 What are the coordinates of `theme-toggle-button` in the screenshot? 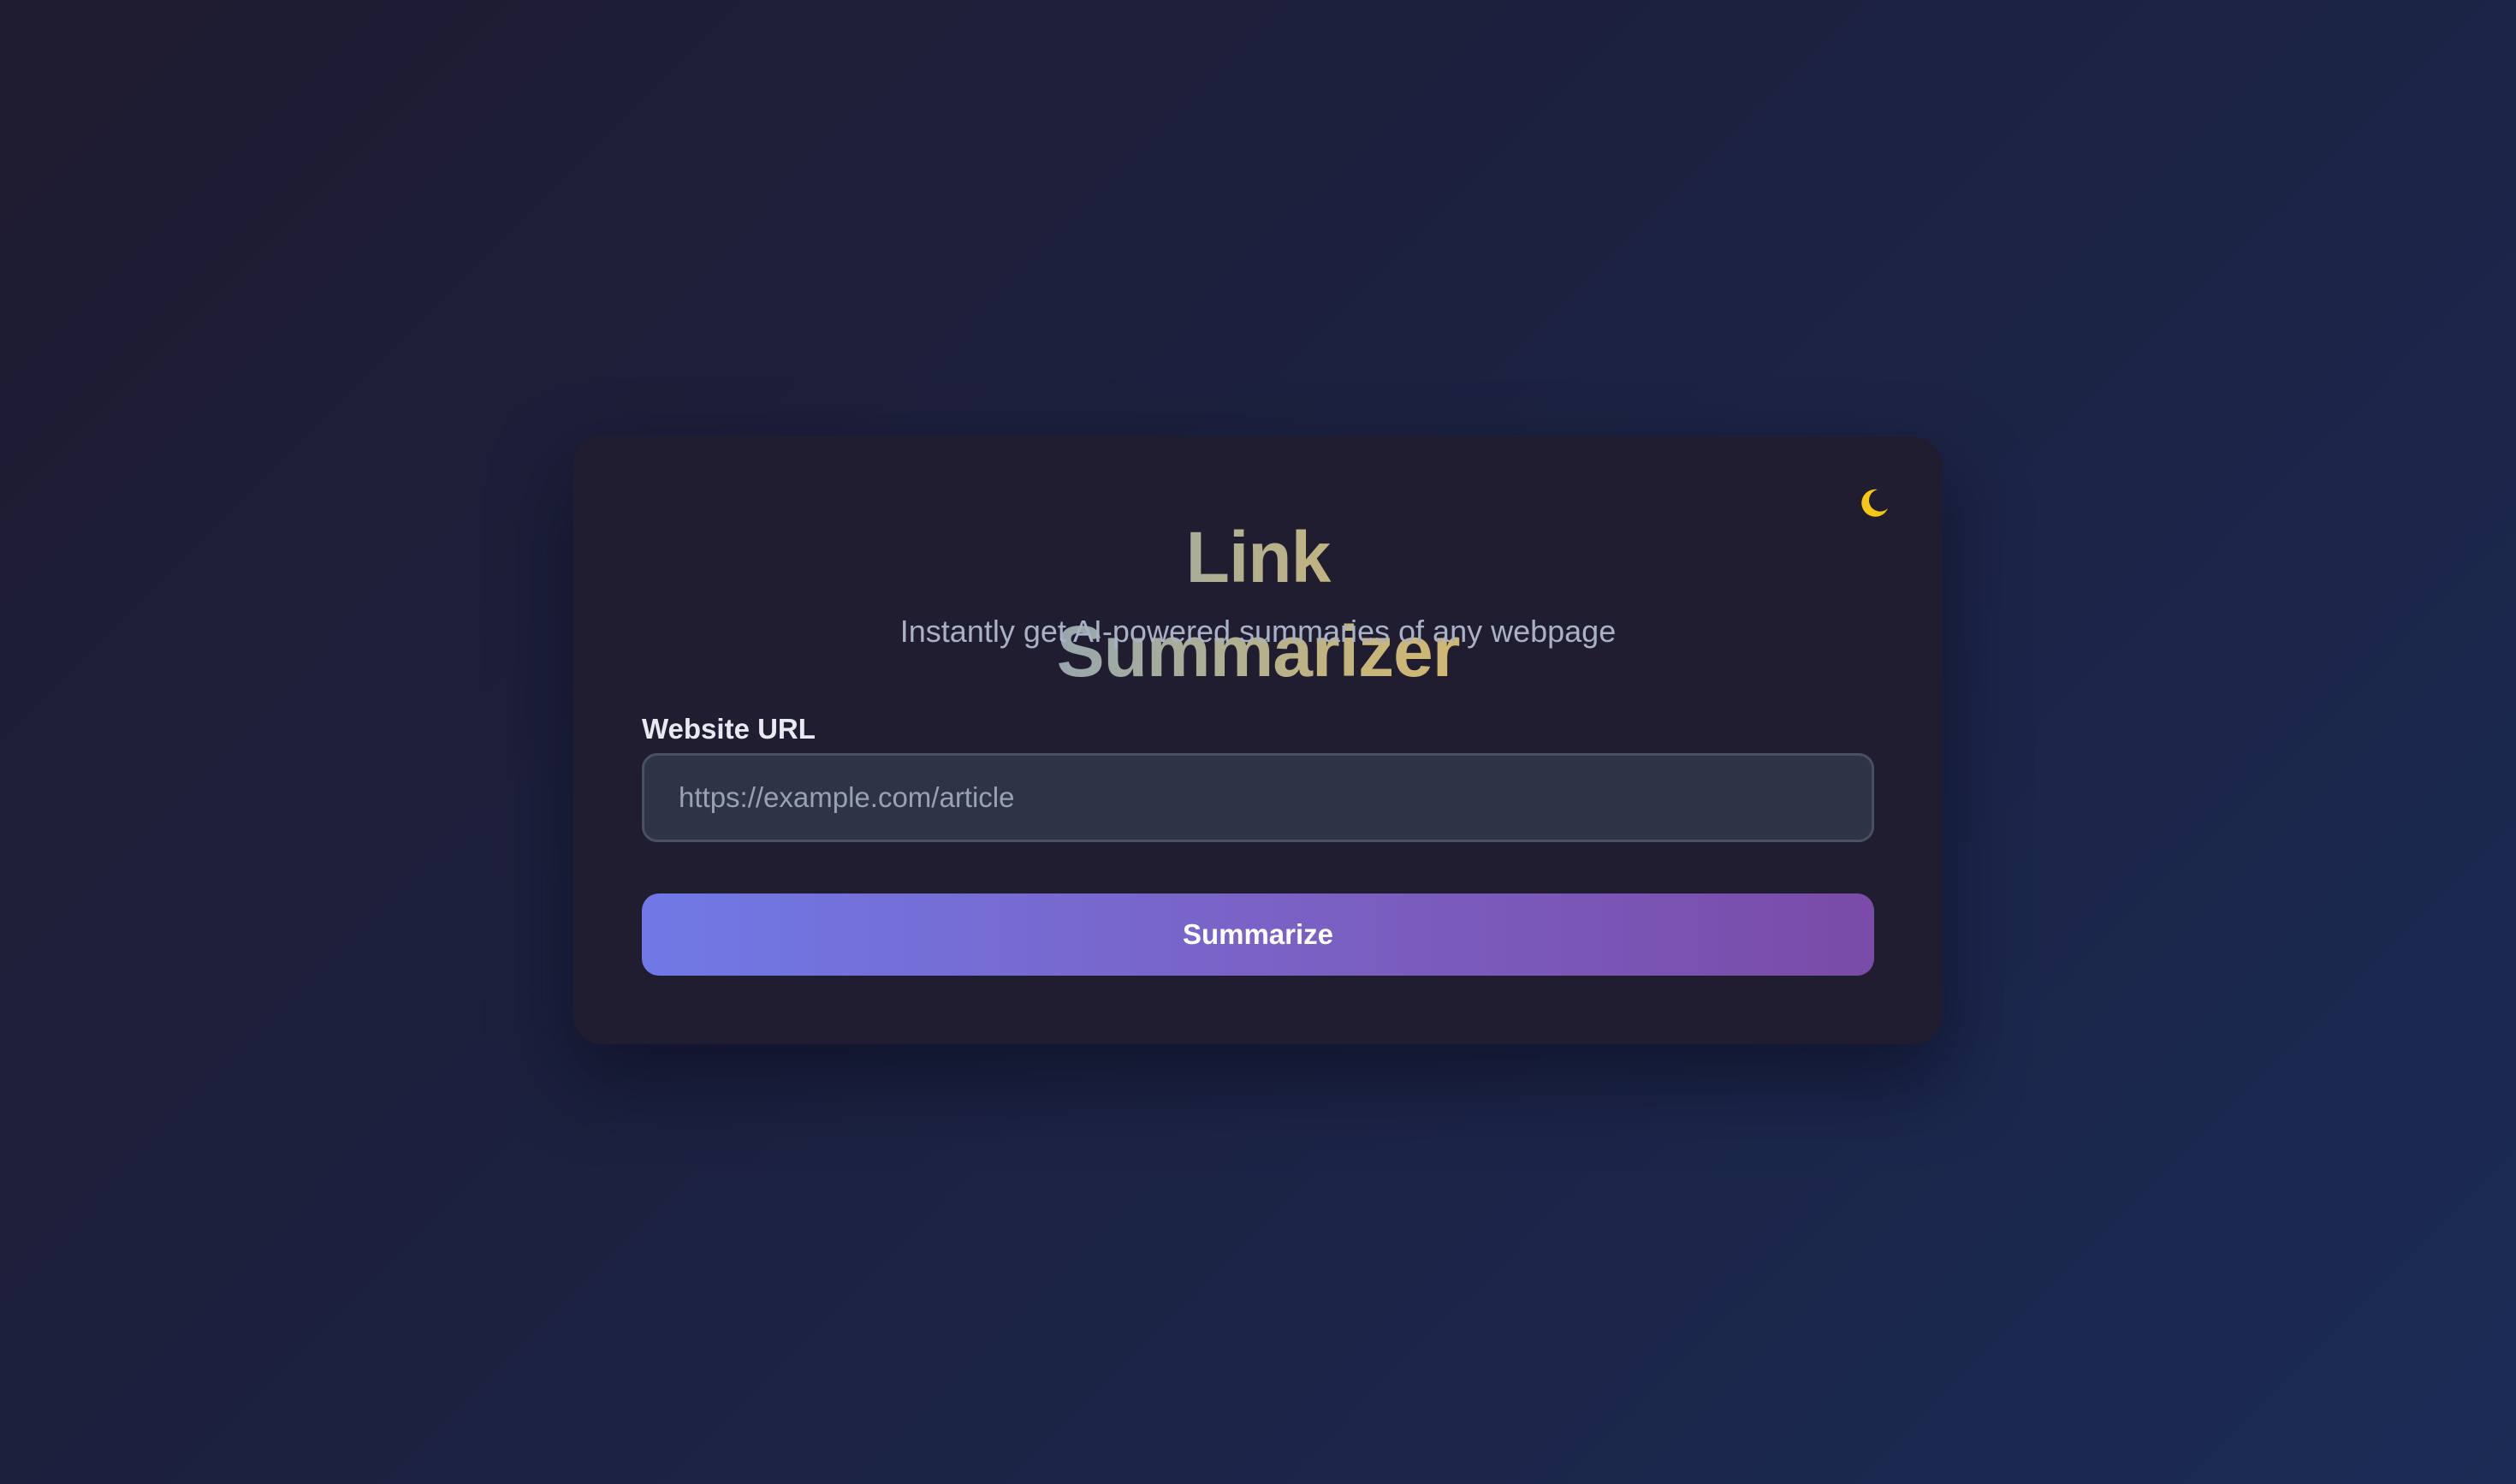 It's located at (1874, 505).